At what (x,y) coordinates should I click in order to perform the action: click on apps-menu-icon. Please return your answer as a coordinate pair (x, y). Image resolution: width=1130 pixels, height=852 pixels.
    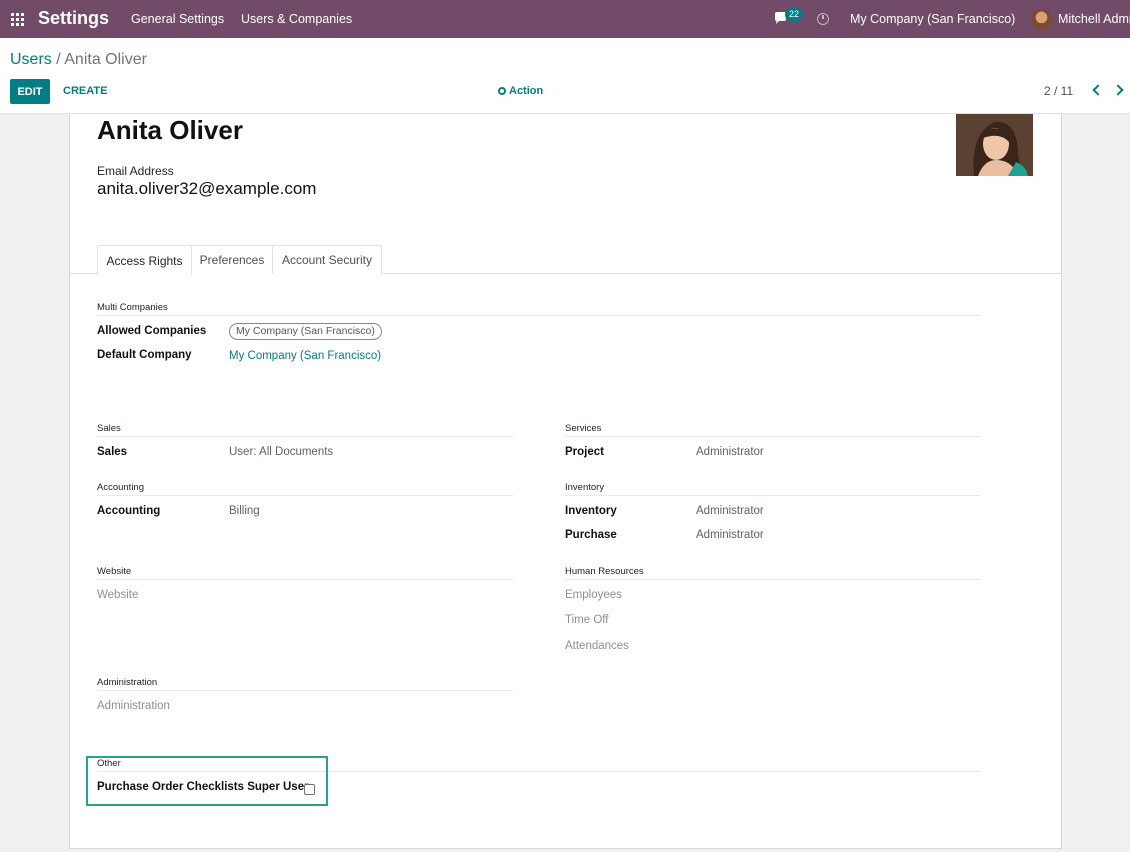
    Looking at the image, I should click on (17, 19).